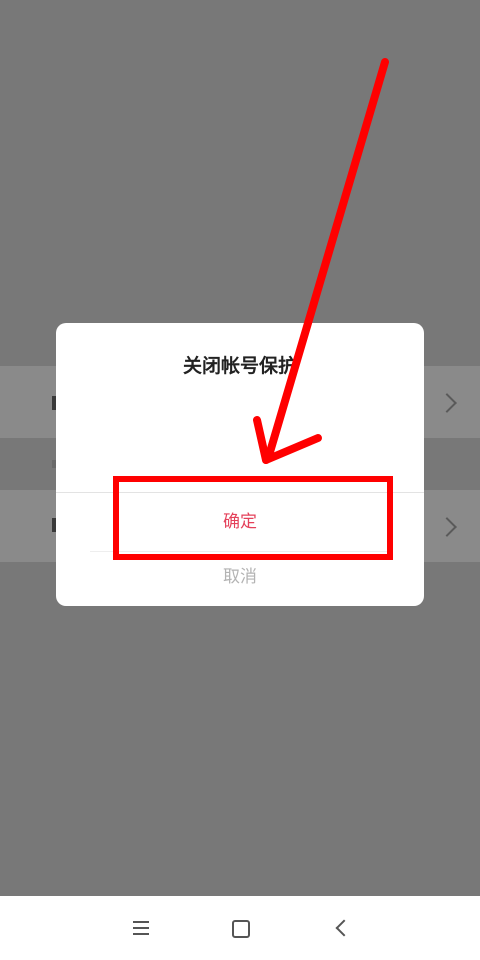 This screenshot has height=960, width=480. I want to click on back-icon, so click(342, 928).